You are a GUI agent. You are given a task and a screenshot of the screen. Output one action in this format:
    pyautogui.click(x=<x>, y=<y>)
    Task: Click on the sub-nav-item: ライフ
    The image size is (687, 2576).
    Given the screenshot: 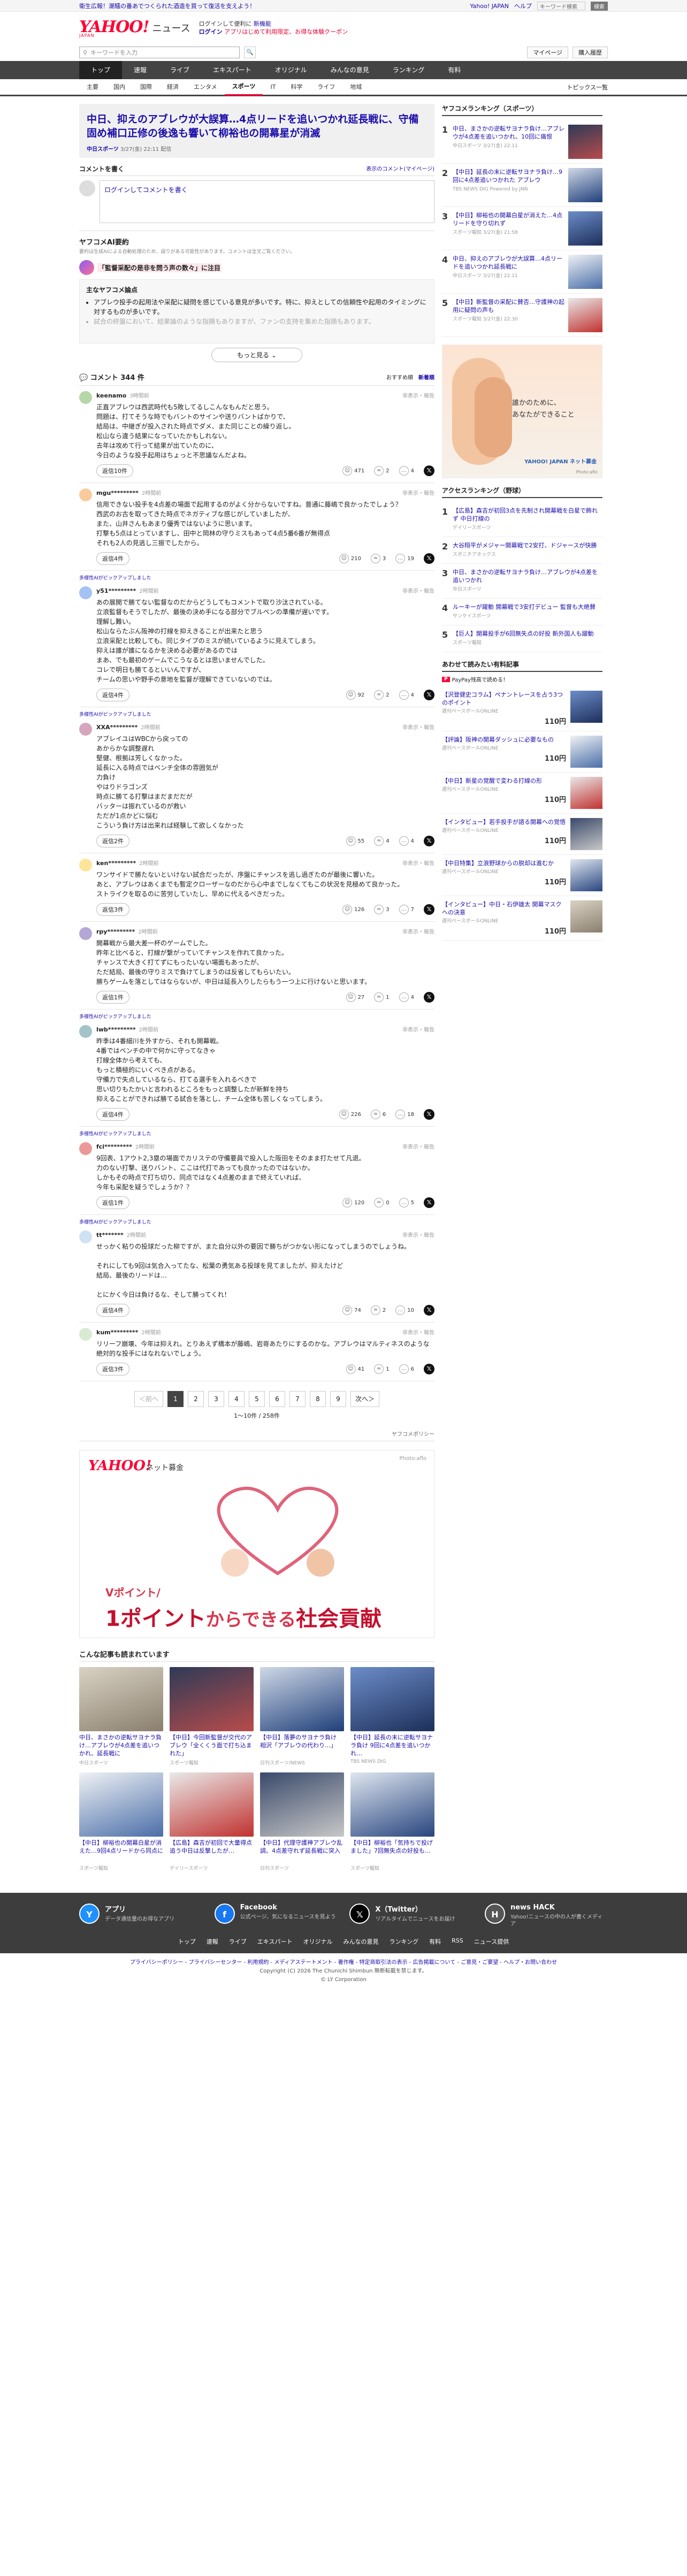 What is the action you would take?
    pyautogui.click(x=326, y=87)
    